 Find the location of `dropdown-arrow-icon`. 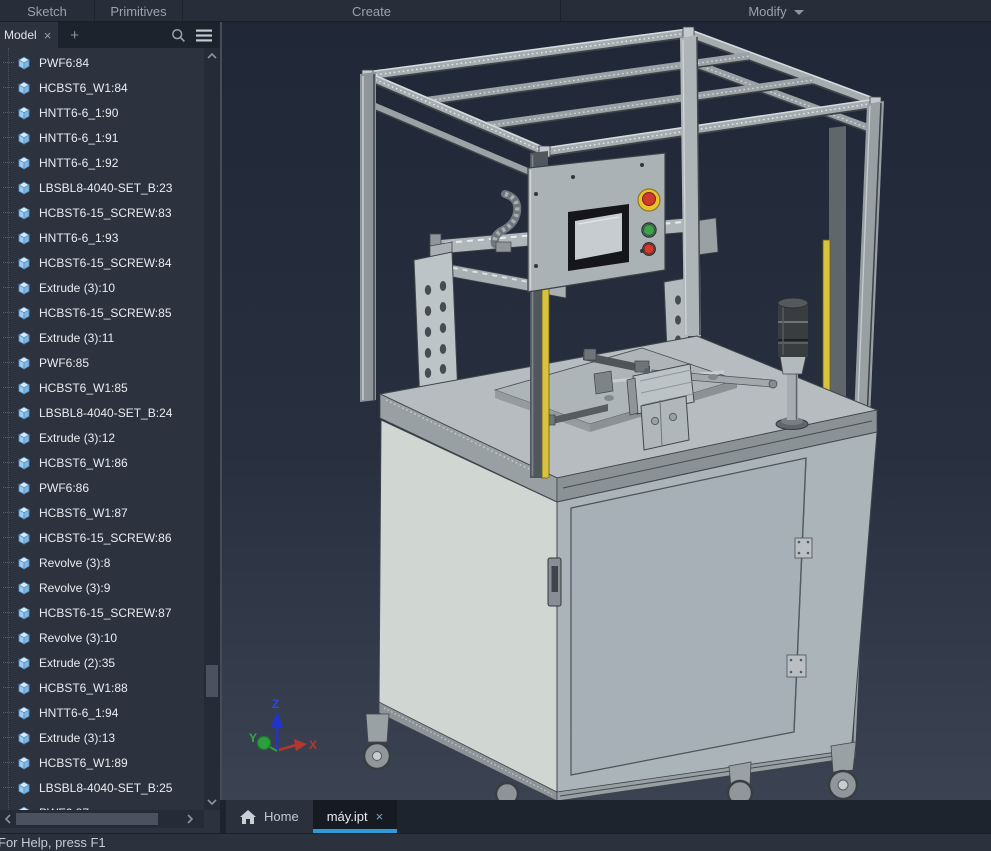

dropdown-arrow-icon is located at coordinates (798, 12).